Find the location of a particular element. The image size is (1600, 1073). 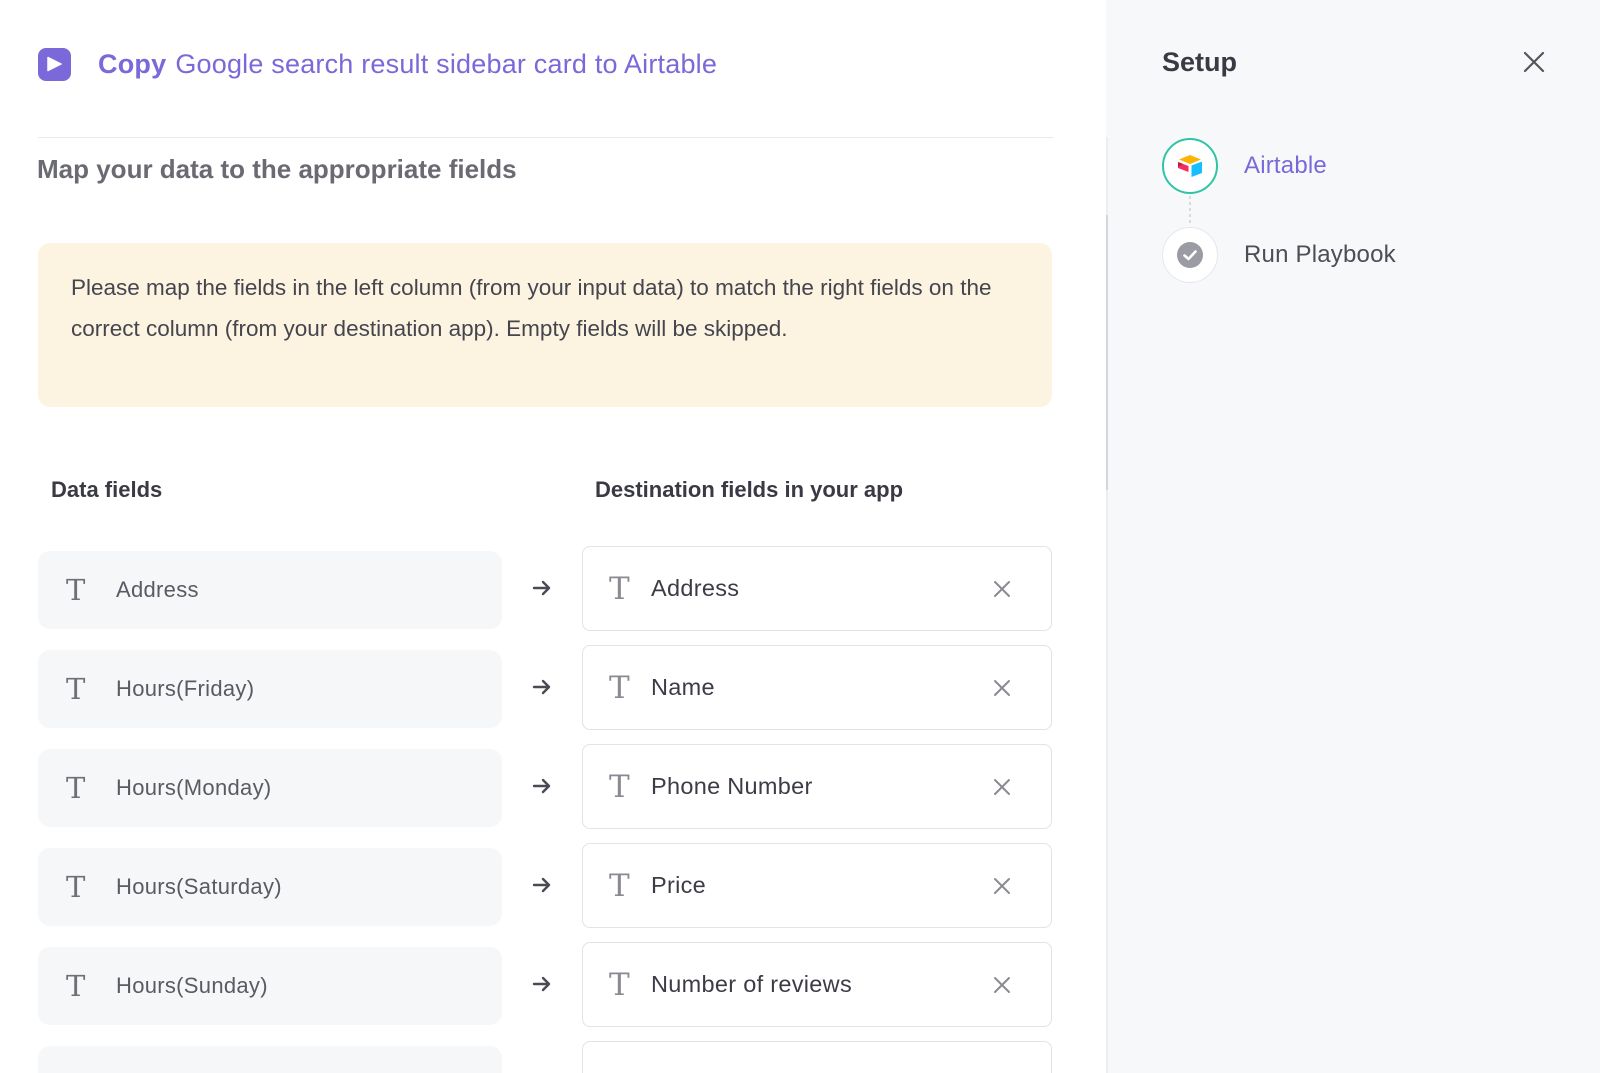

destination-field-select: T Number of reviews is located at coordinates (817, 984).